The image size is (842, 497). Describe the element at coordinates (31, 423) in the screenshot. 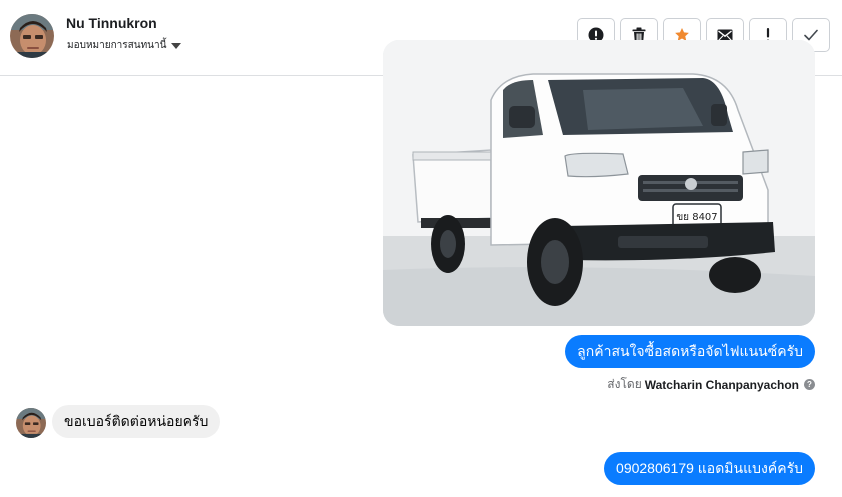

I see `contact-avatar-small` at that location.